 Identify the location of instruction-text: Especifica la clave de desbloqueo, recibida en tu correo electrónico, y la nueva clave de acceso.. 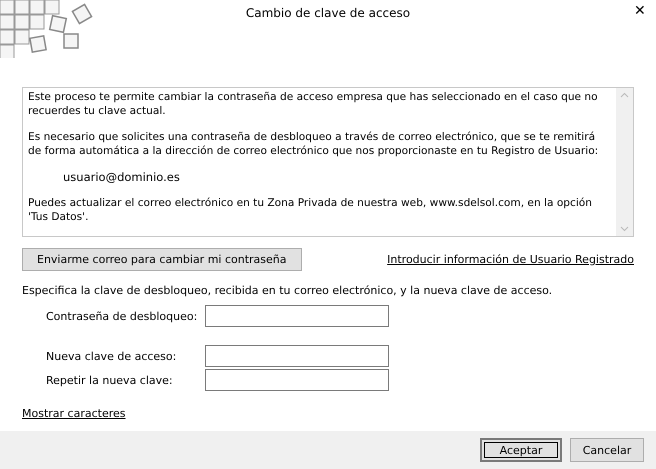
(288, 290).